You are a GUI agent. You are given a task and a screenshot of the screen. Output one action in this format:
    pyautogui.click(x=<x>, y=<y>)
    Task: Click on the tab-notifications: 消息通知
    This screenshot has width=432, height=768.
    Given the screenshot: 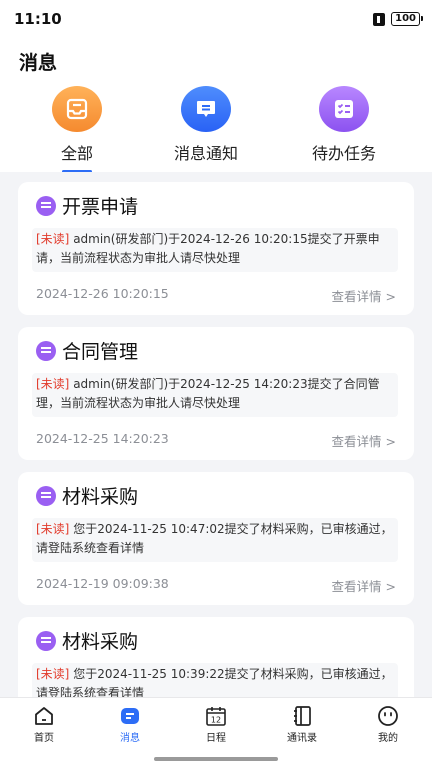 What is the action you would take?
    pyautogui.click(x=206, y=125)
    